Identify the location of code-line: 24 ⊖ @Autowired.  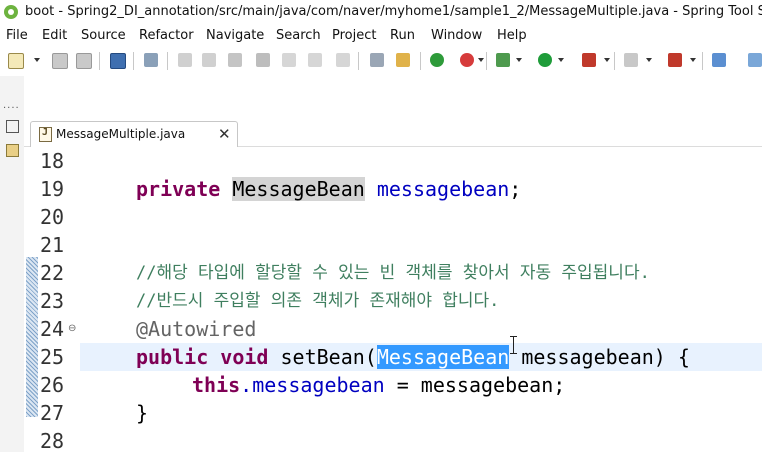
(393, 329).